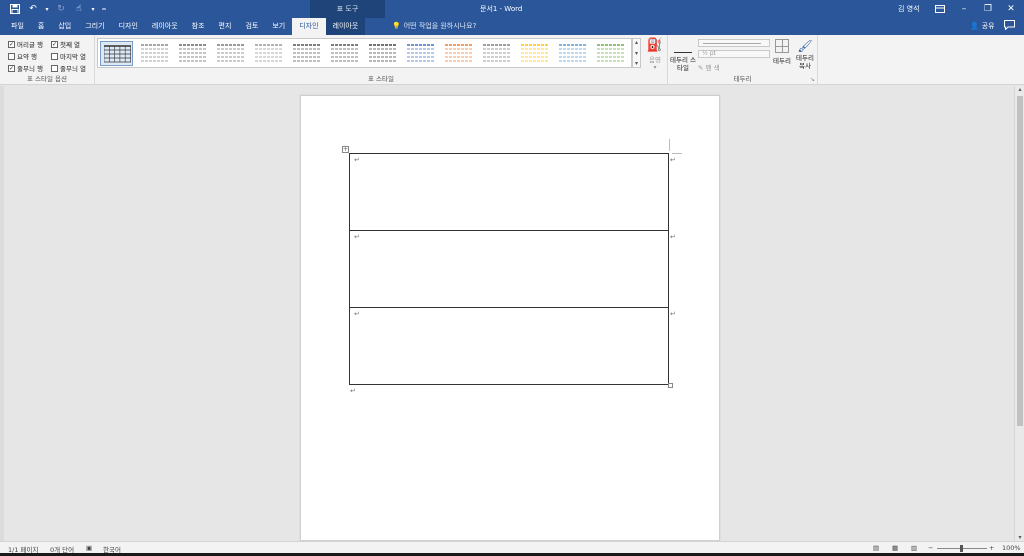  I want to click on tab-view: 보기, so click(278, 26).